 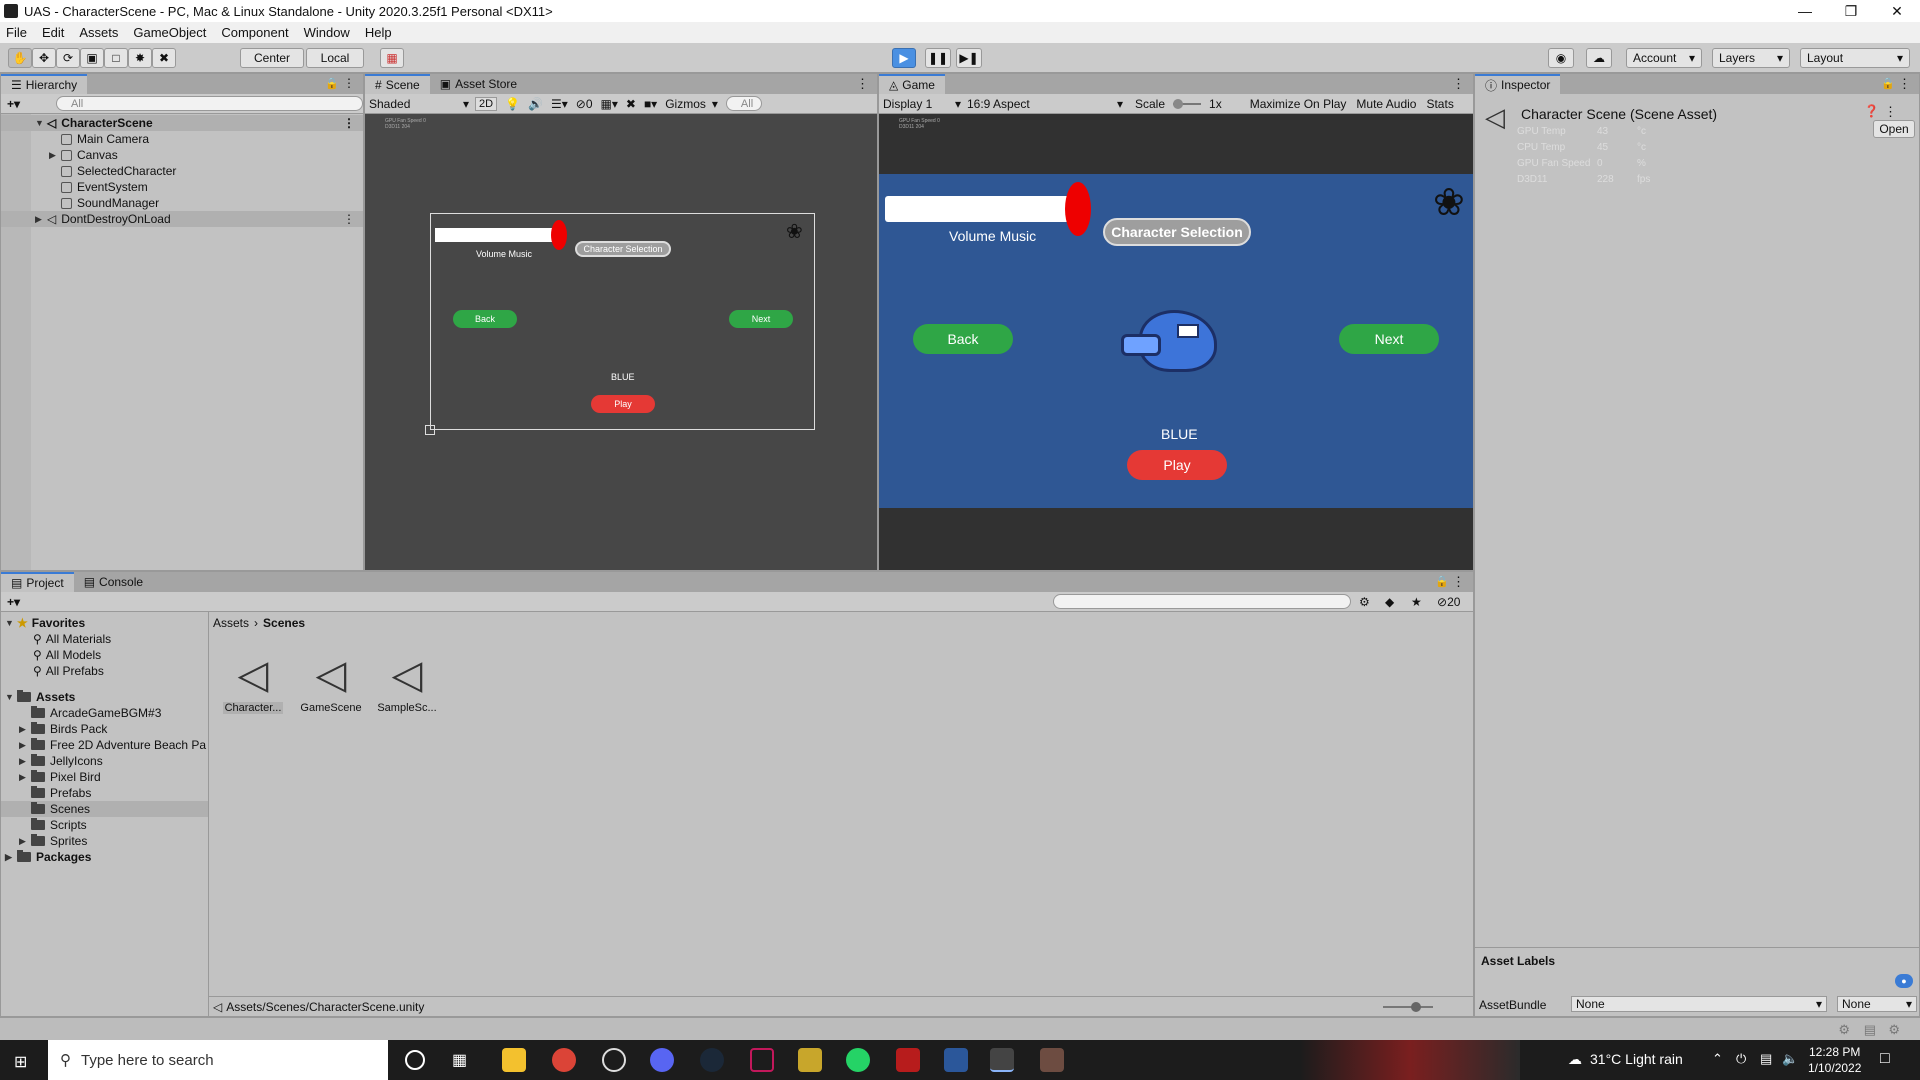 What do you see at coordinates (908, 1060) in the screenshot?
I see `app-icon` at bounding box center [908, 1060].